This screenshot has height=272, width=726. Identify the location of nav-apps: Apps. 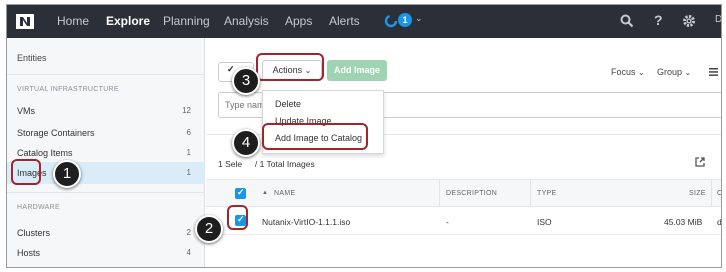
(298, 21).